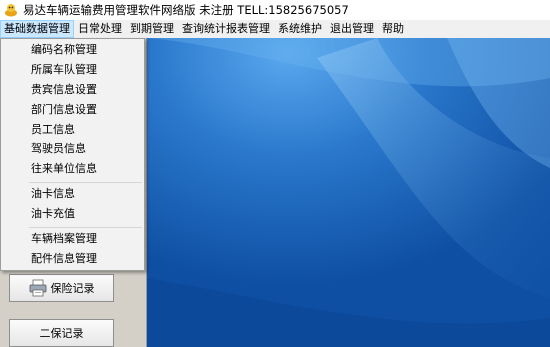  Describe the element at coordinates (186, 10) in the screenshot. I see `window-title: 易达车辆运输费用管理软件网络版 未注册 TELL:15825675057` at that location.